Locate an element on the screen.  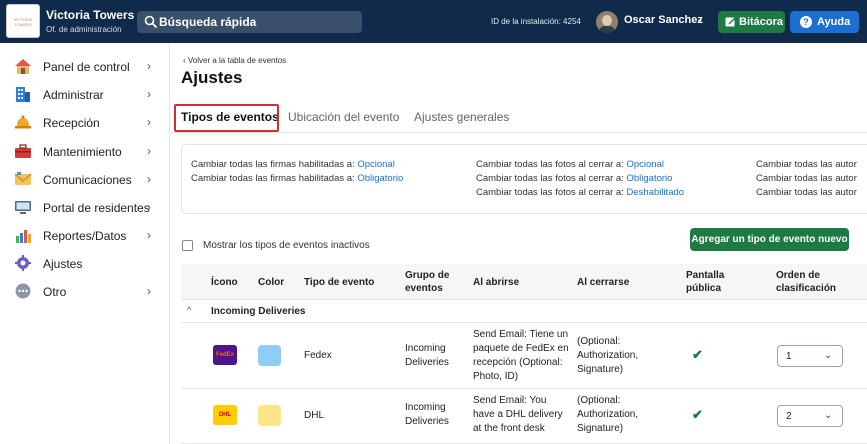
sort-order-select: 1 ⌄ is located at coordinates (810, 356).